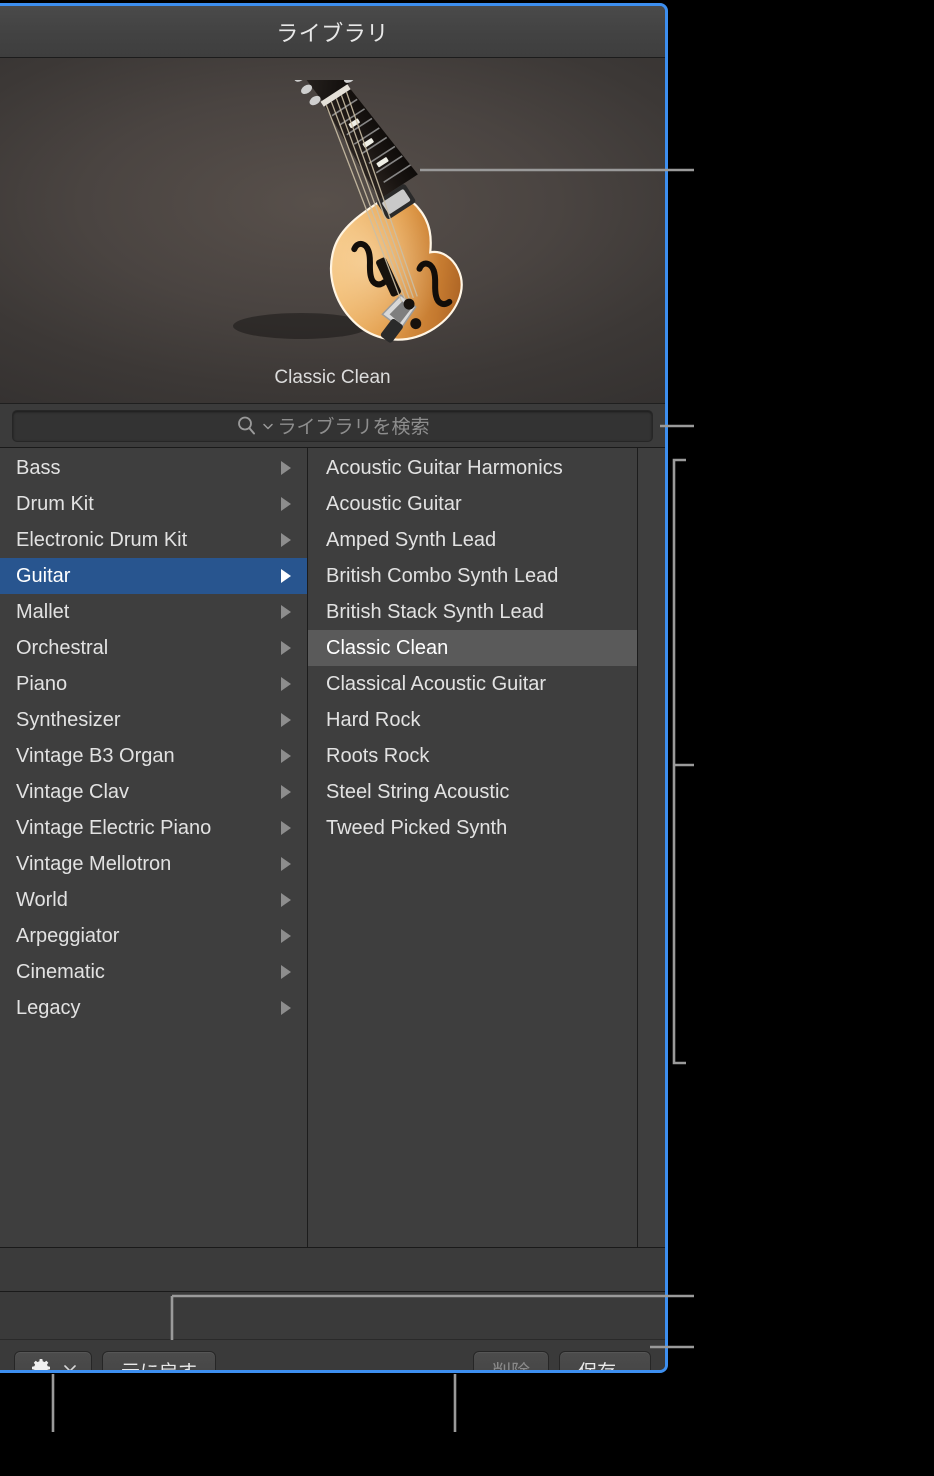  I want to click on patch-row: Classical Acoustic Guitar, so click(472, 684).